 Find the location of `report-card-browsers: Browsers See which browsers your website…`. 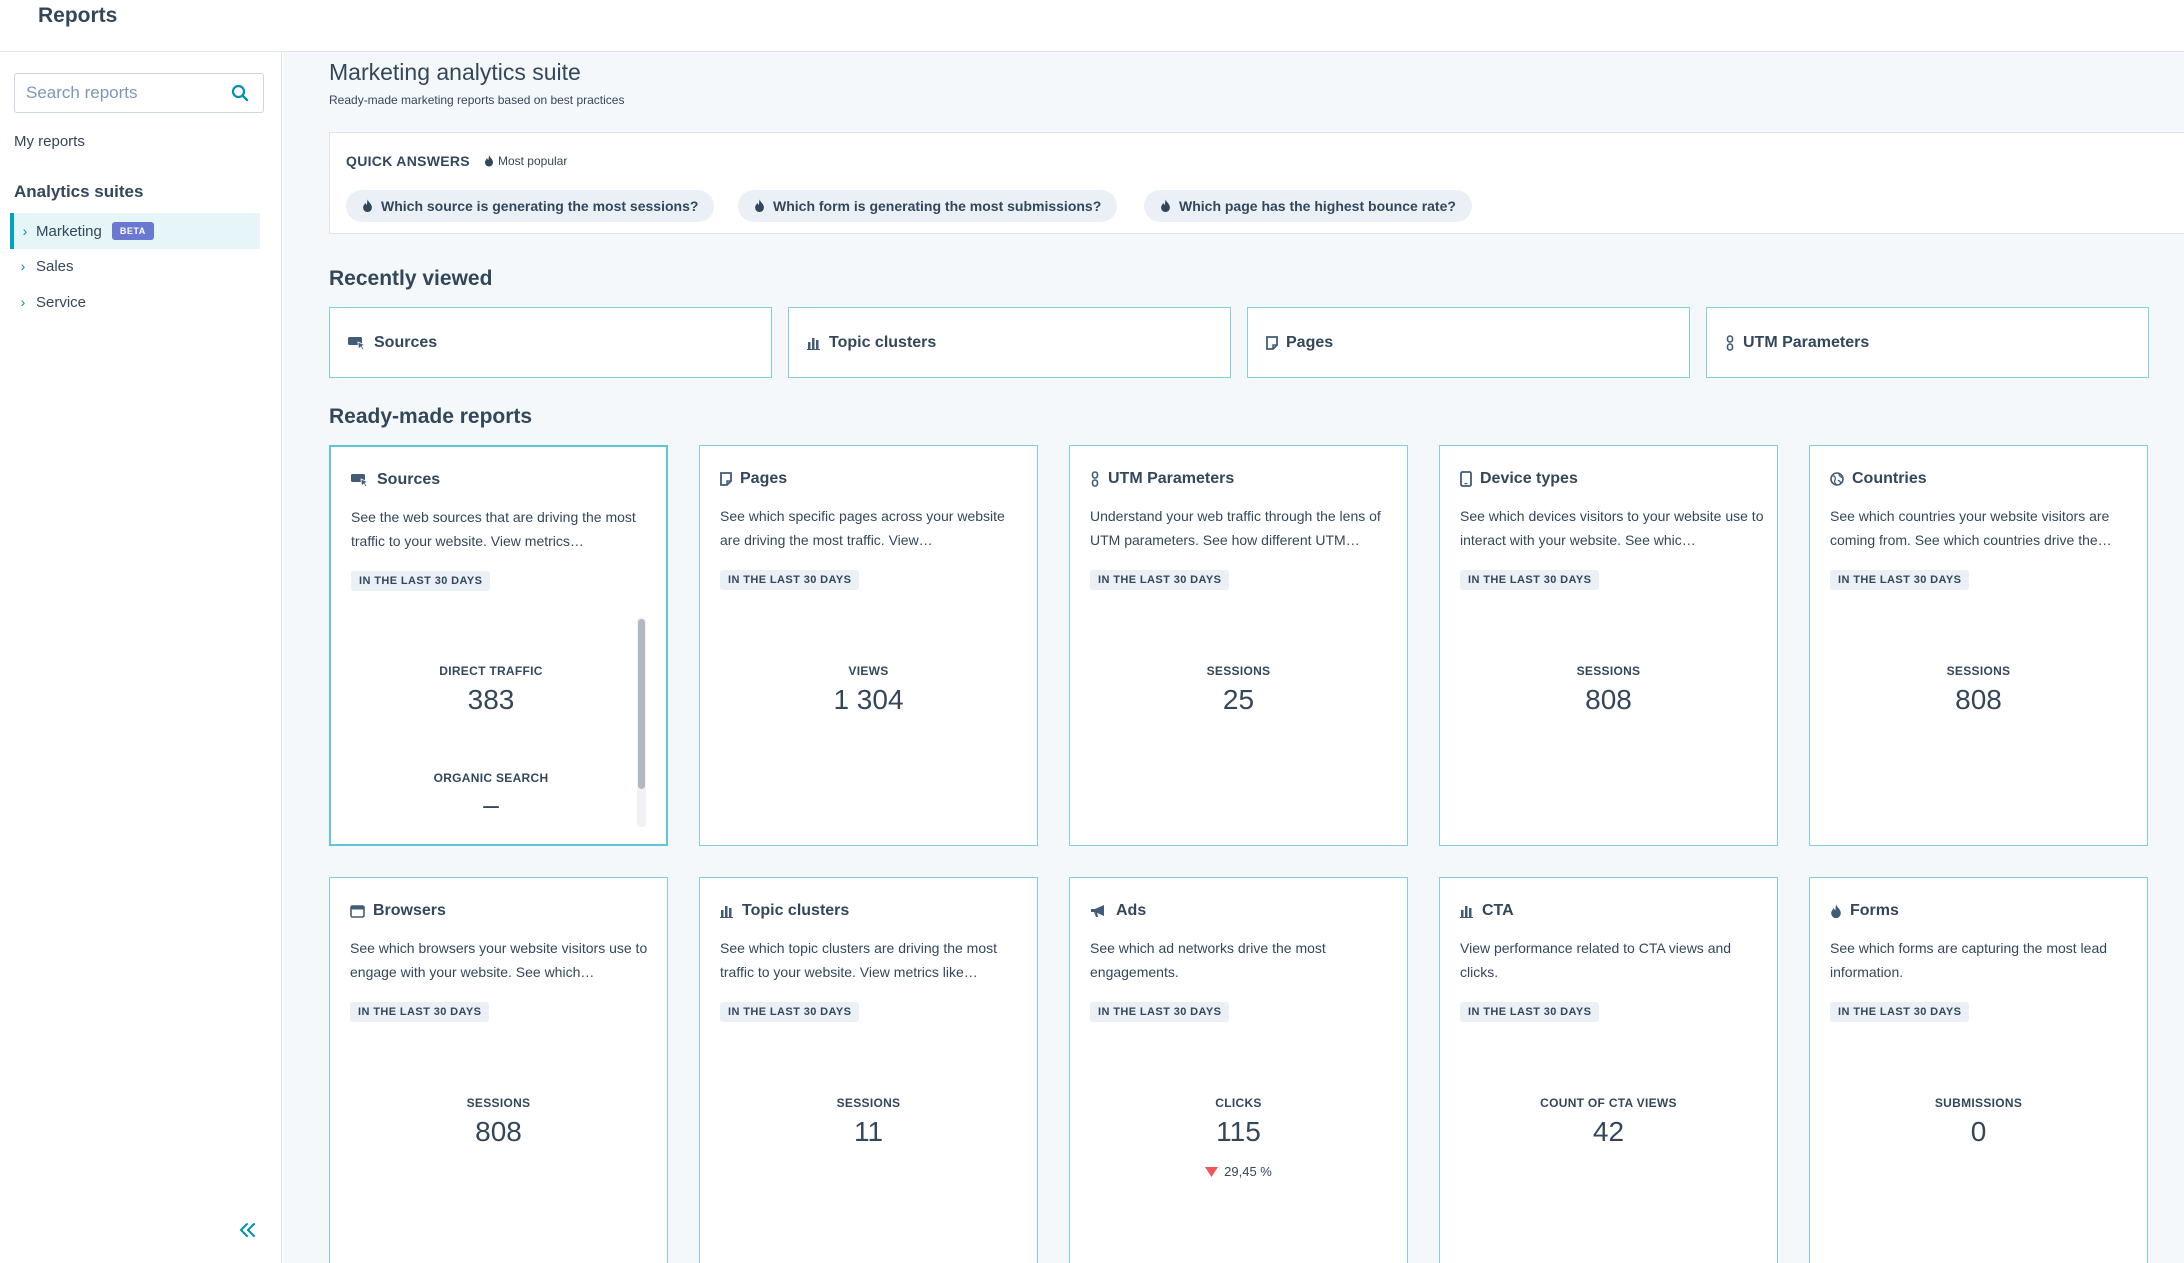

report-card-browsers: Browsers See which browsers your website… is located at coordinates (498, 1070).